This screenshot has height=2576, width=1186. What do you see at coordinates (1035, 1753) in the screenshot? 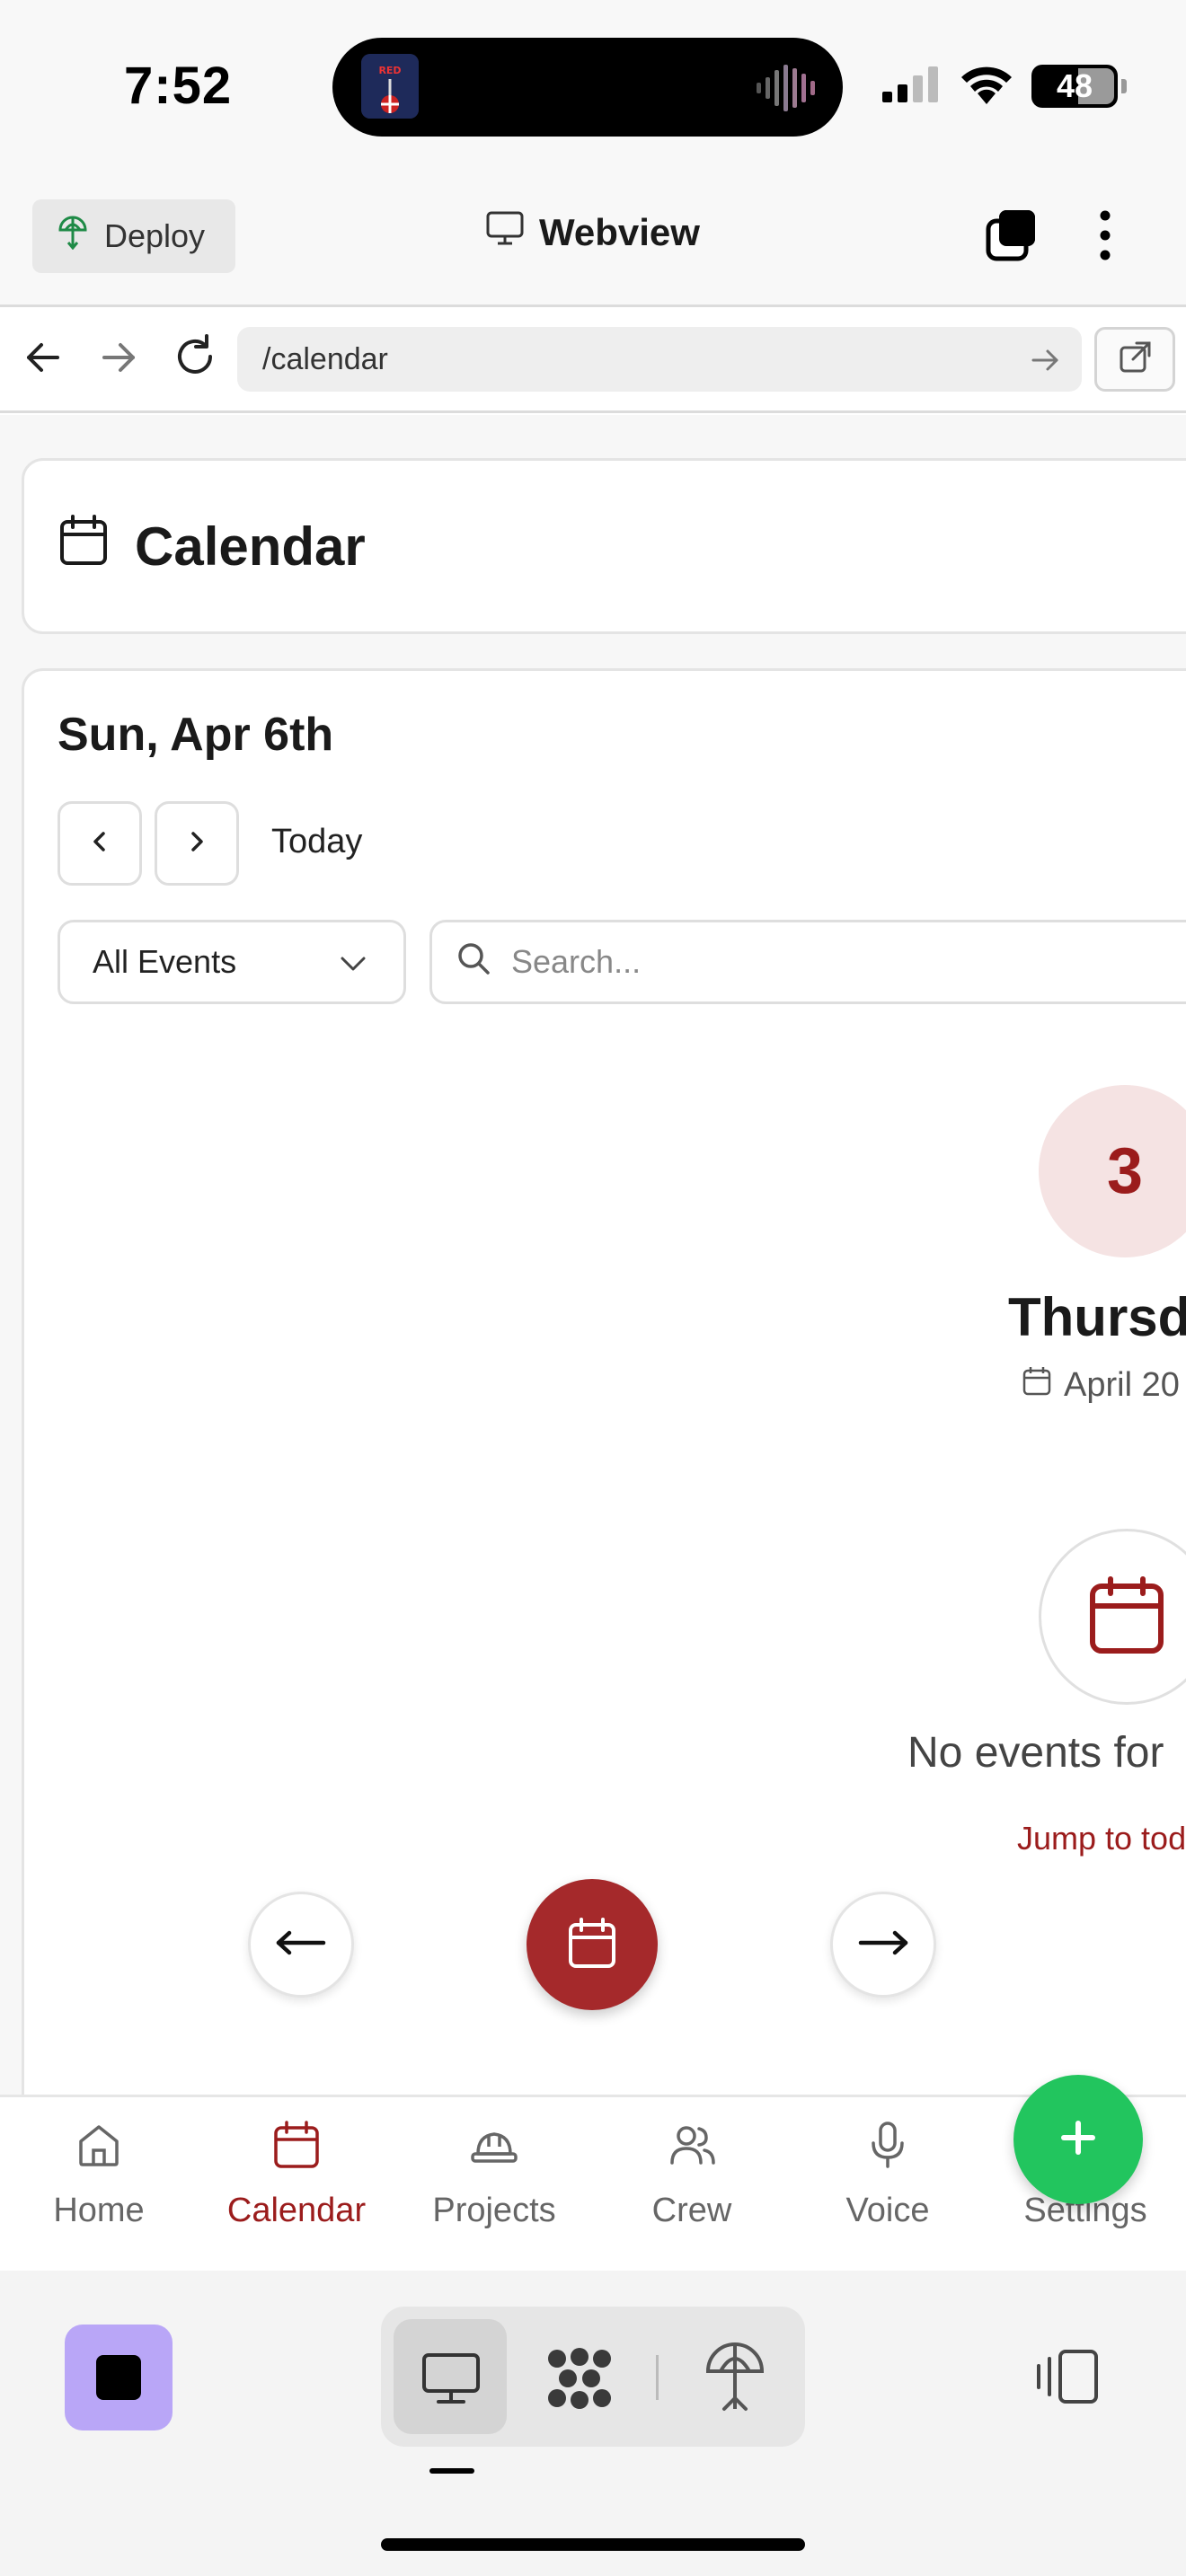
I see `empty-state-message: No events for` at bounding box center [1035, 1753].